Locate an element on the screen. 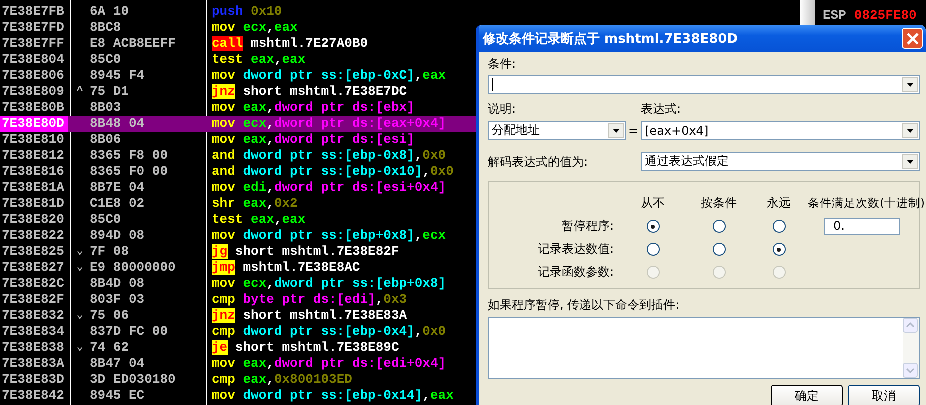 The image size is (926, 405). address-cell: 7E38E842 is located at coordinates (34, 396).